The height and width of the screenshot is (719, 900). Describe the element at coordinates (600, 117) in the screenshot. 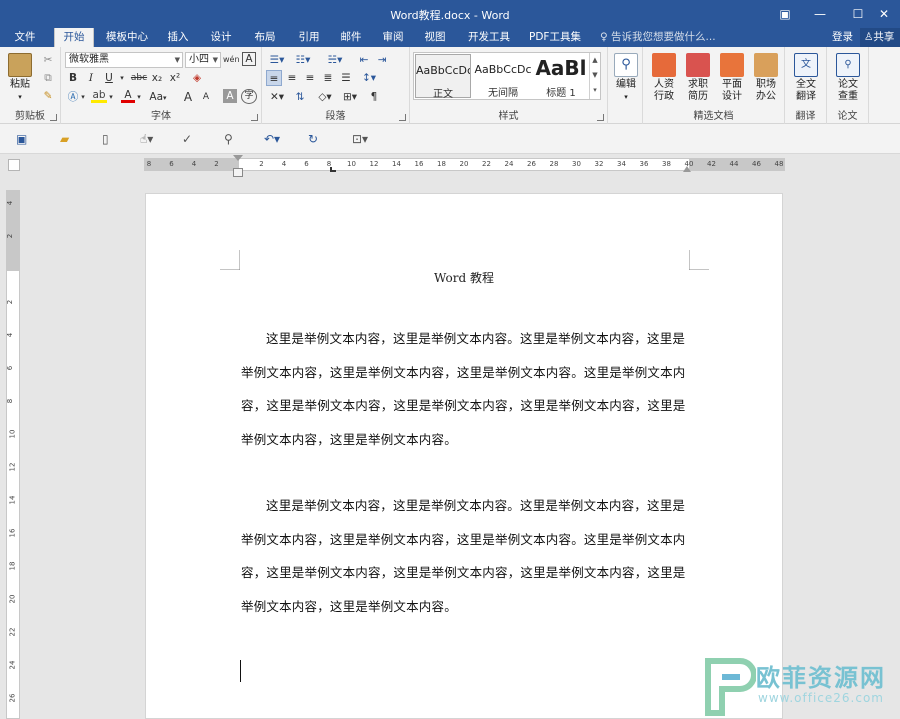

I see `styles-launcher-icon` at that location.